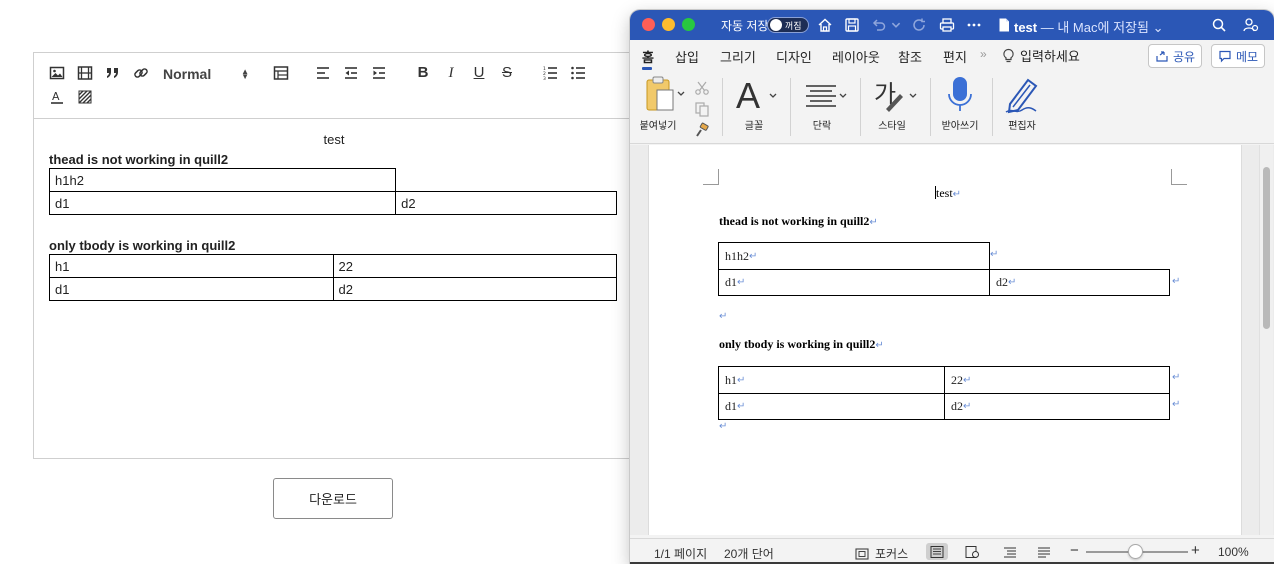  Describe the element at coordinates (919, 25) in the screenshot. I see `redo-icon` at that location.